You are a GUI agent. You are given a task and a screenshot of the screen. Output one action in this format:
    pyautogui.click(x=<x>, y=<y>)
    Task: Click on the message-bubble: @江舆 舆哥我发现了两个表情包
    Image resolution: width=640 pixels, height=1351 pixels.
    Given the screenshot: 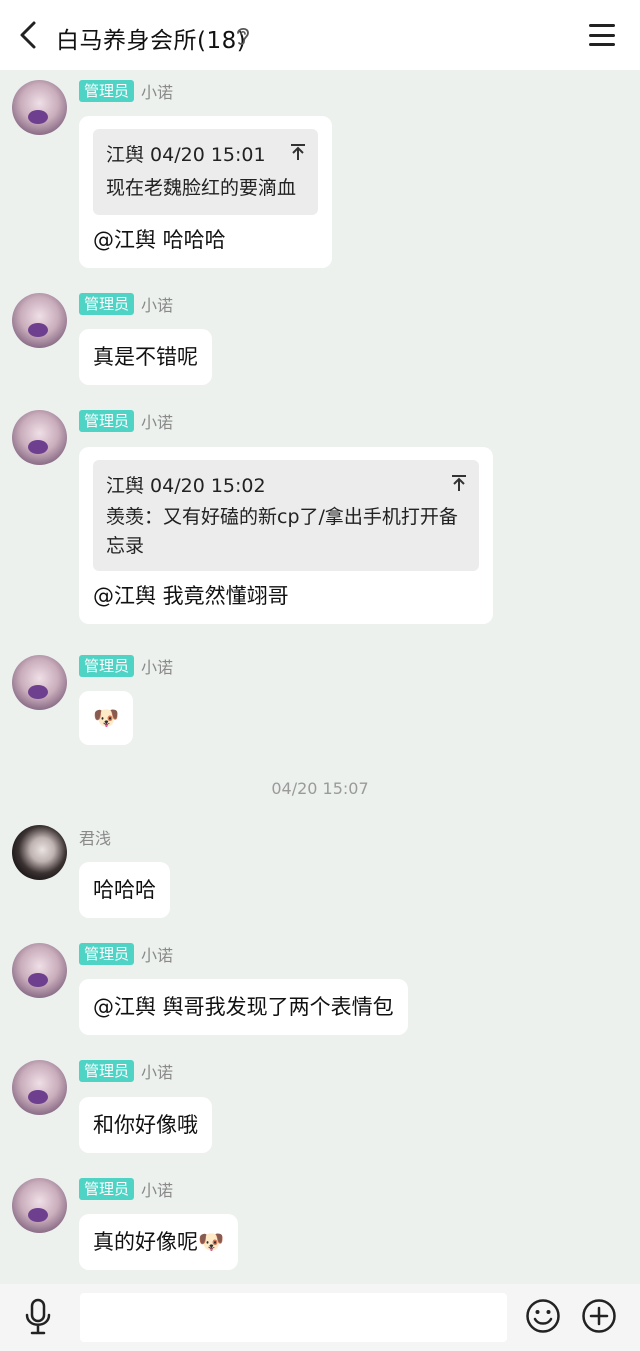 What is the action you would take?
    pyautogui.click(x=243, y=1007)
    